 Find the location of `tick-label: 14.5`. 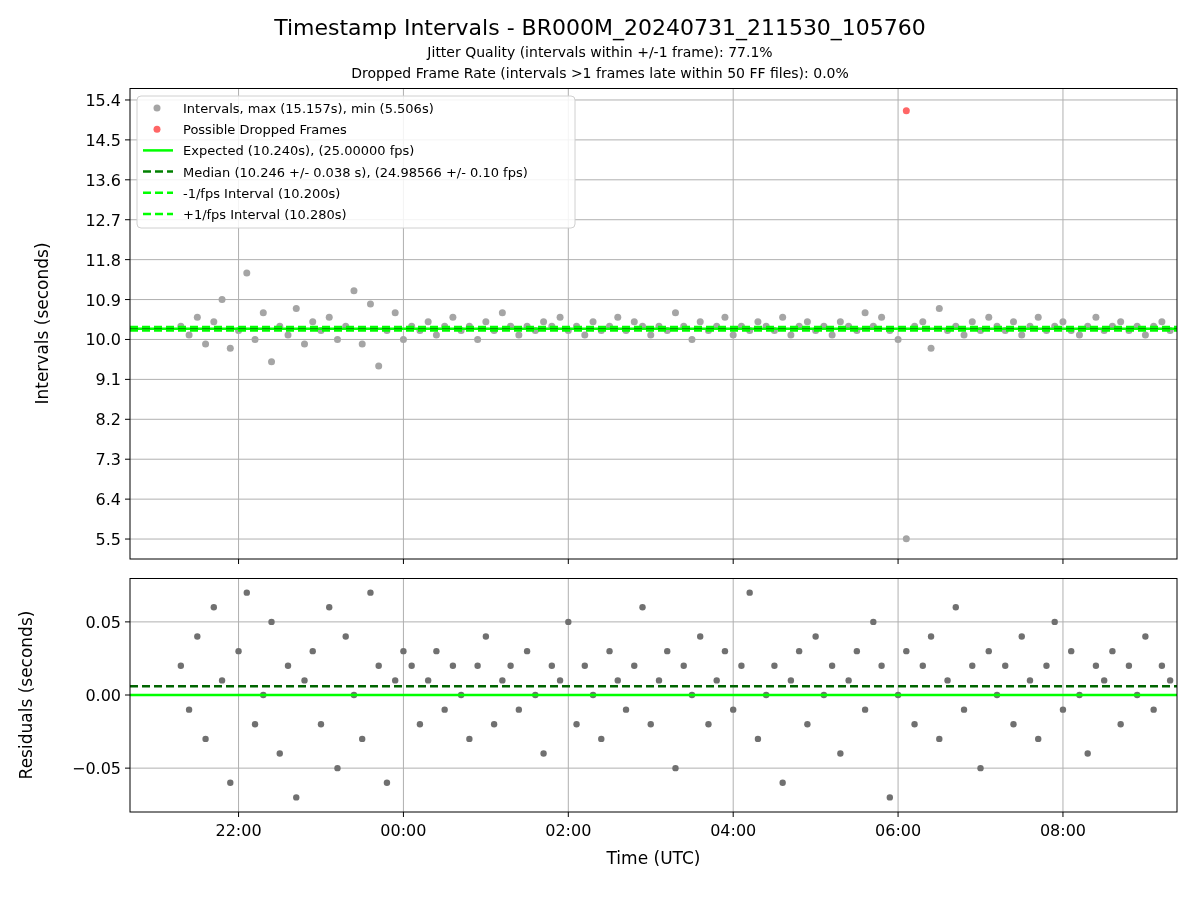

tick-label: 14.5 is located at coordinates (103, 140).